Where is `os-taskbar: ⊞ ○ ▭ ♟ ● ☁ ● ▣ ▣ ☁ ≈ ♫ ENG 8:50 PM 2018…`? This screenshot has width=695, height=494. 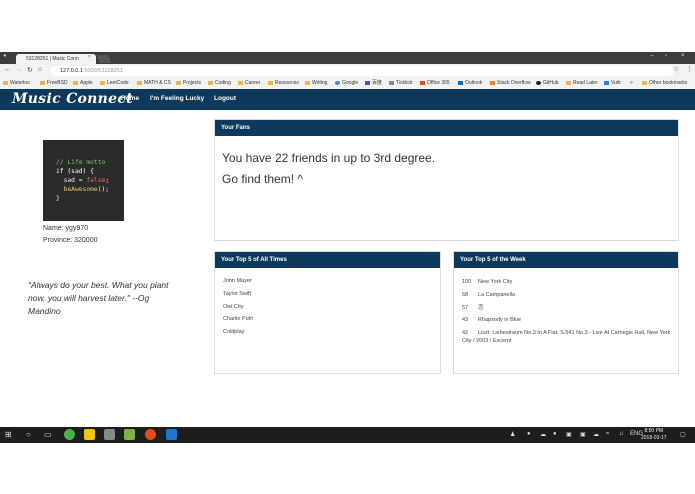
os-taskbar: ⊞ ○ ▭ ♟ ● ☁ ● ▣ ▣ ☁ ≈ ♫ ENG 8:50 PM 2018… is located at coordinates (347, 435).